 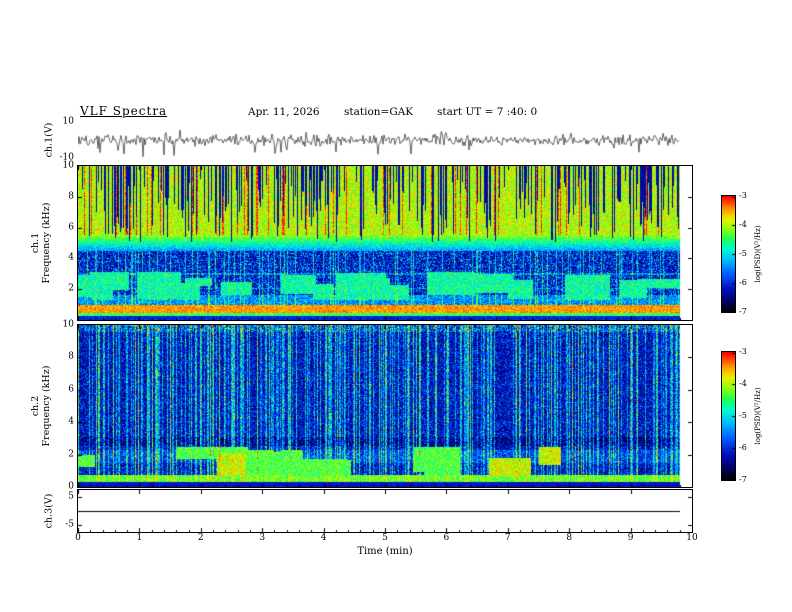 What do you see at coordinates (71, 227) in the screenshot?
I see `ch1-frequency-tick-label: 6` at bounding box center [71, 227].